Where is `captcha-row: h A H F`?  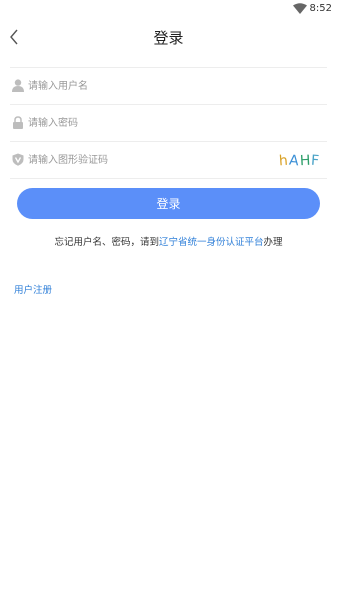
captcha-row: h A H F is located at coordinates (168, 160).